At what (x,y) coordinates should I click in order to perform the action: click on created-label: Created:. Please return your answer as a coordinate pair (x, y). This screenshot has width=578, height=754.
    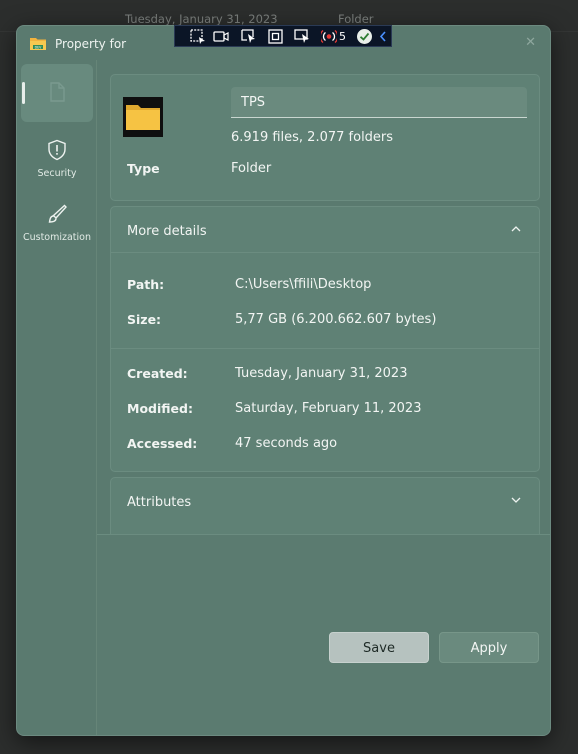
    Looking at the image, I should click on (157, 373).